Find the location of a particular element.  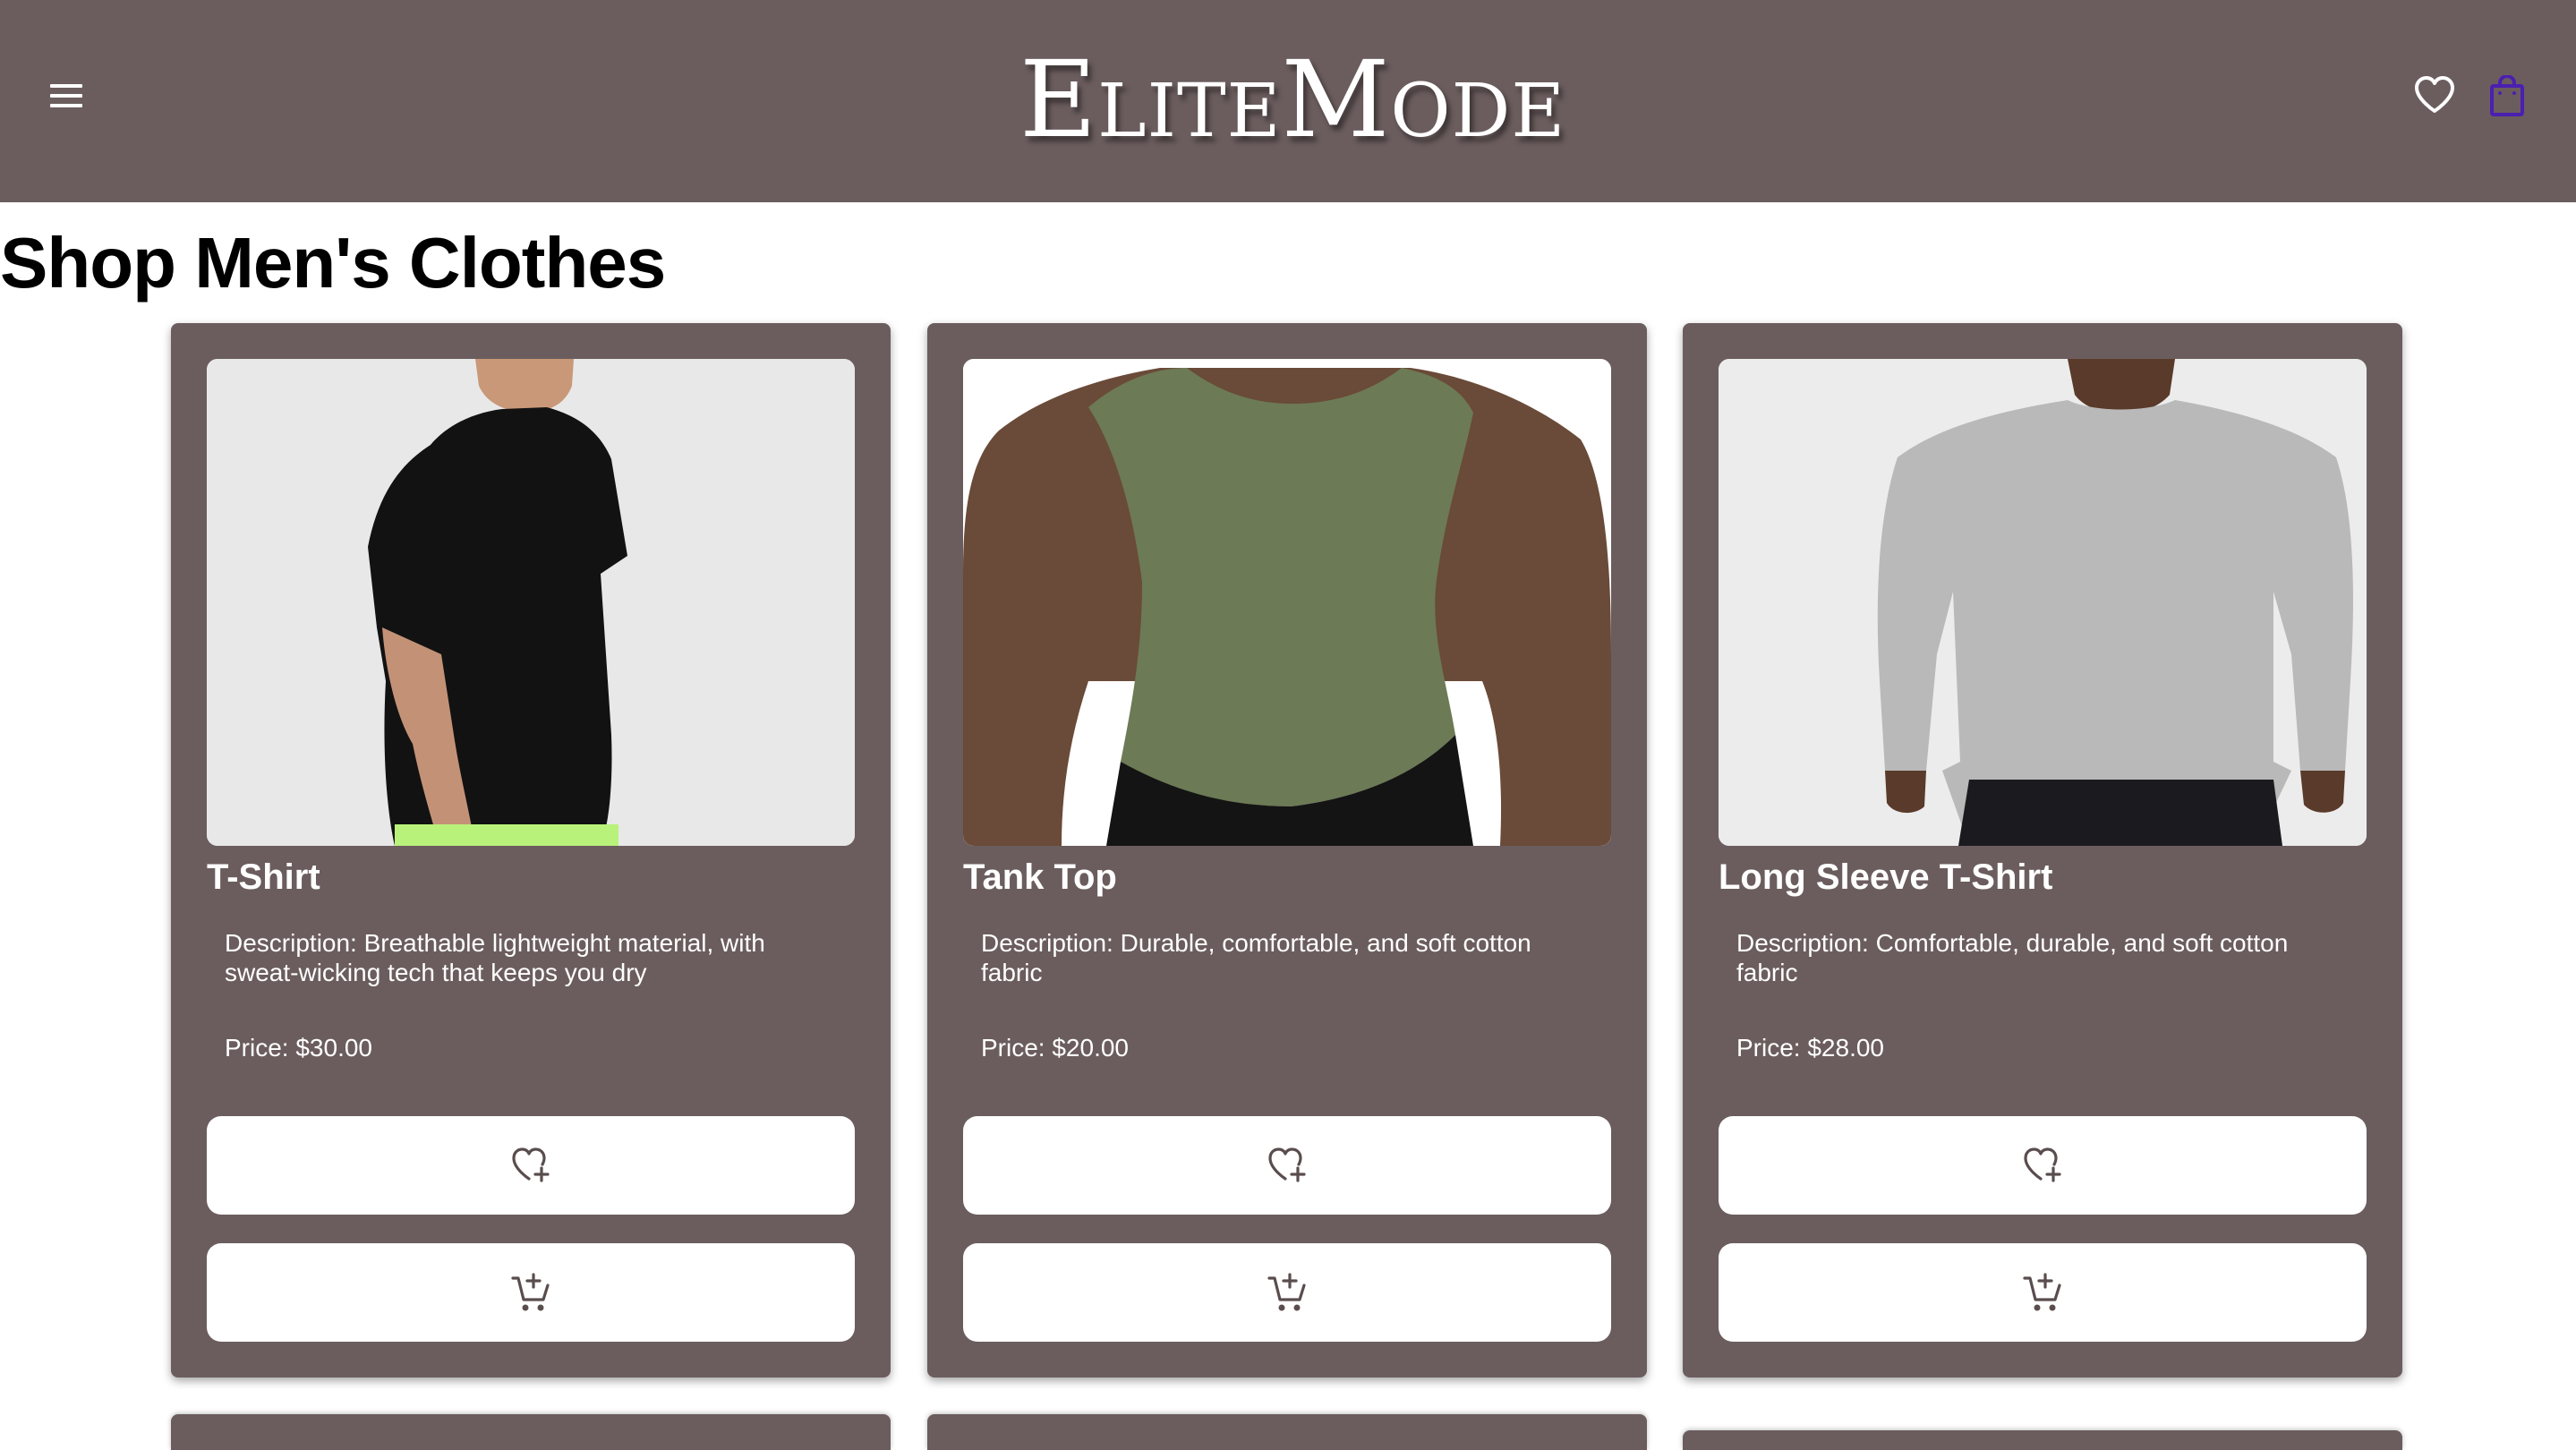

product-name: Tank Top is located at coordinates (1040, 877).